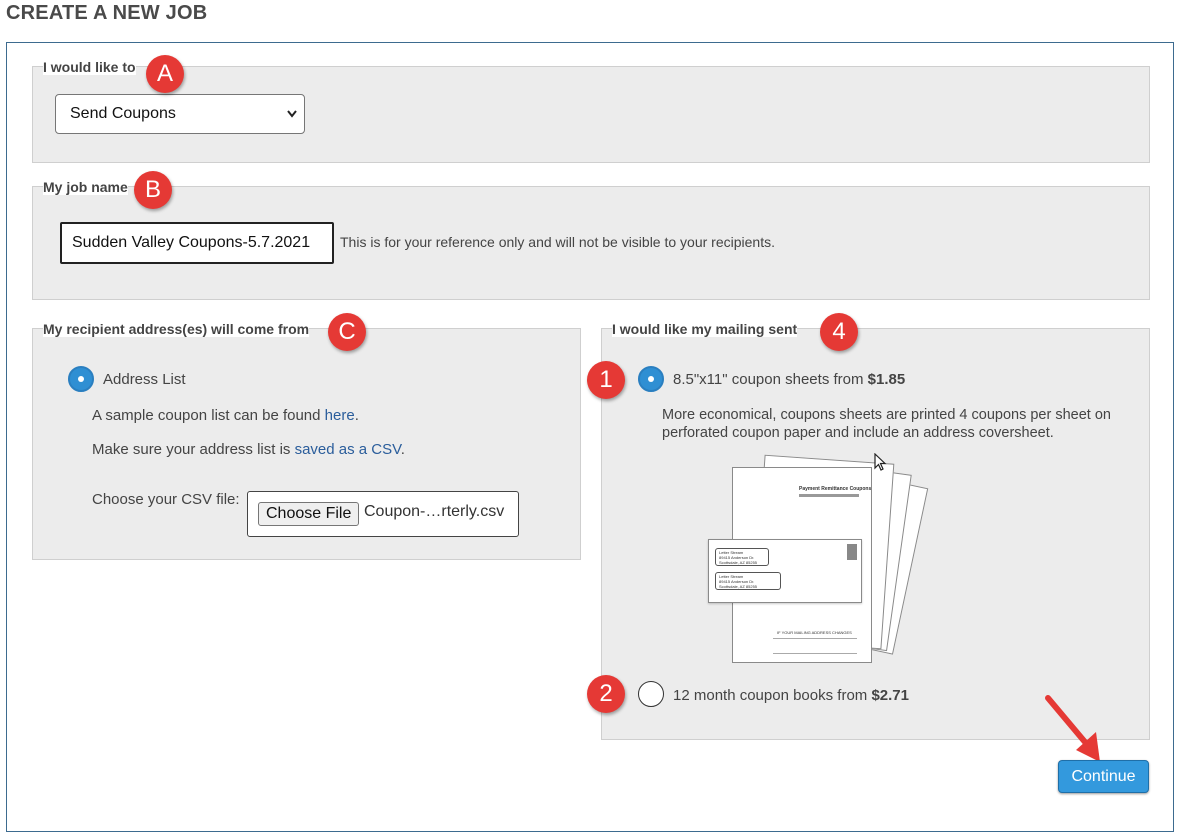 Image resolution: width=1181 pixels, height=835 pixels. I want to click on csv-file-label: Choose your CSV file:, so click(166, 499).